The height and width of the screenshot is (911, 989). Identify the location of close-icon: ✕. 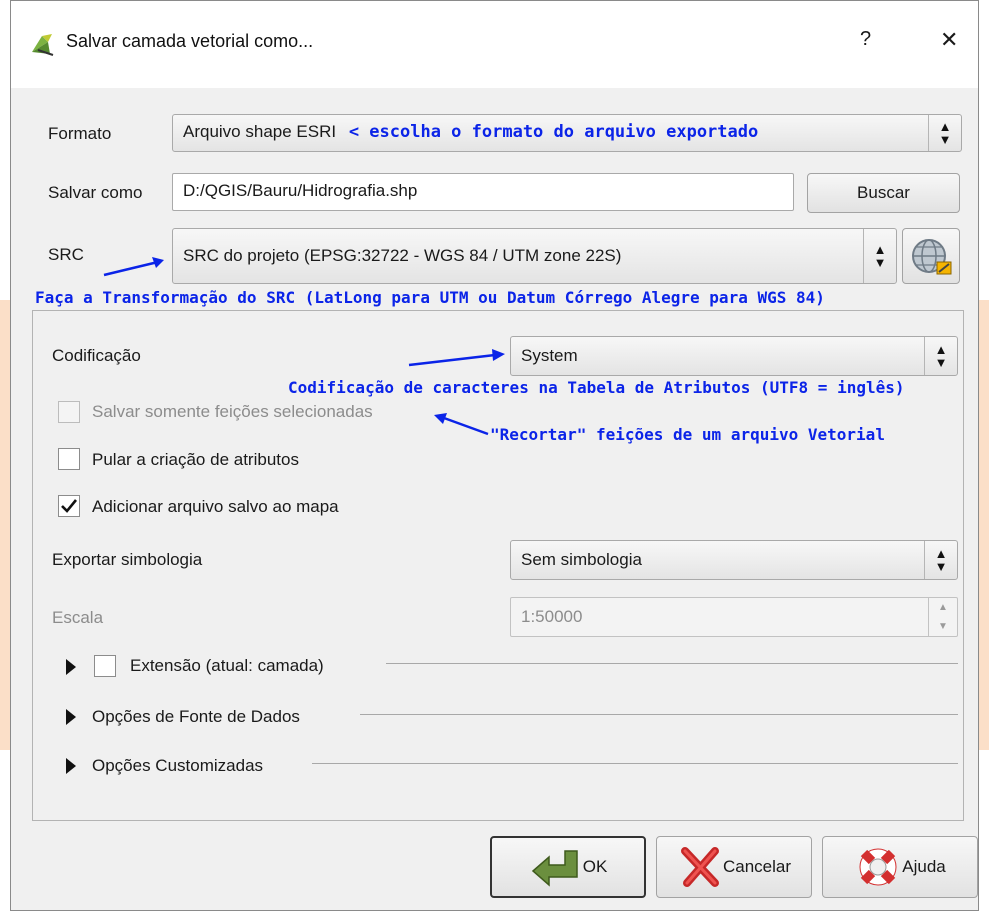
(949, 40).